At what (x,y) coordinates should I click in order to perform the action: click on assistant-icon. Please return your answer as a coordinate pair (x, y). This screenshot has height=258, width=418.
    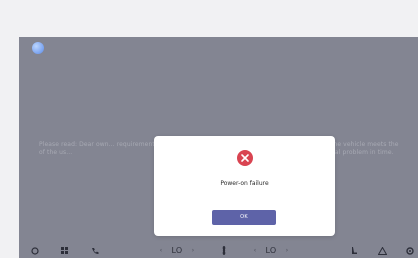
    Looking at the image, I should click on (38, 48).